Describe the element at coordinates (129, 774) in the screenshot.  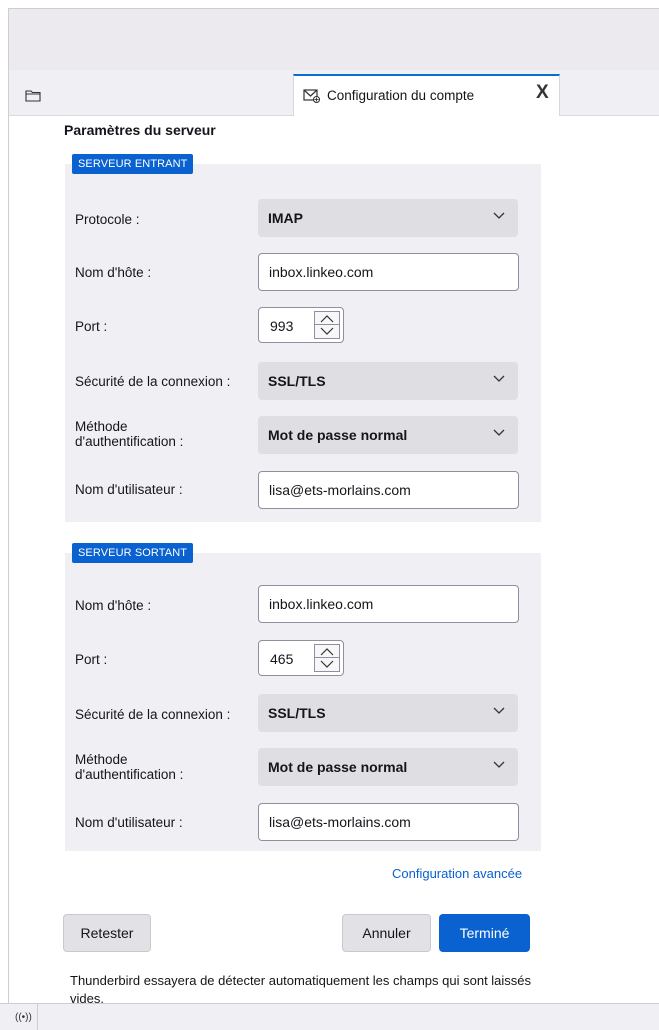
I see `outgoing-auth-label-line2: d'authentification :` at that location.